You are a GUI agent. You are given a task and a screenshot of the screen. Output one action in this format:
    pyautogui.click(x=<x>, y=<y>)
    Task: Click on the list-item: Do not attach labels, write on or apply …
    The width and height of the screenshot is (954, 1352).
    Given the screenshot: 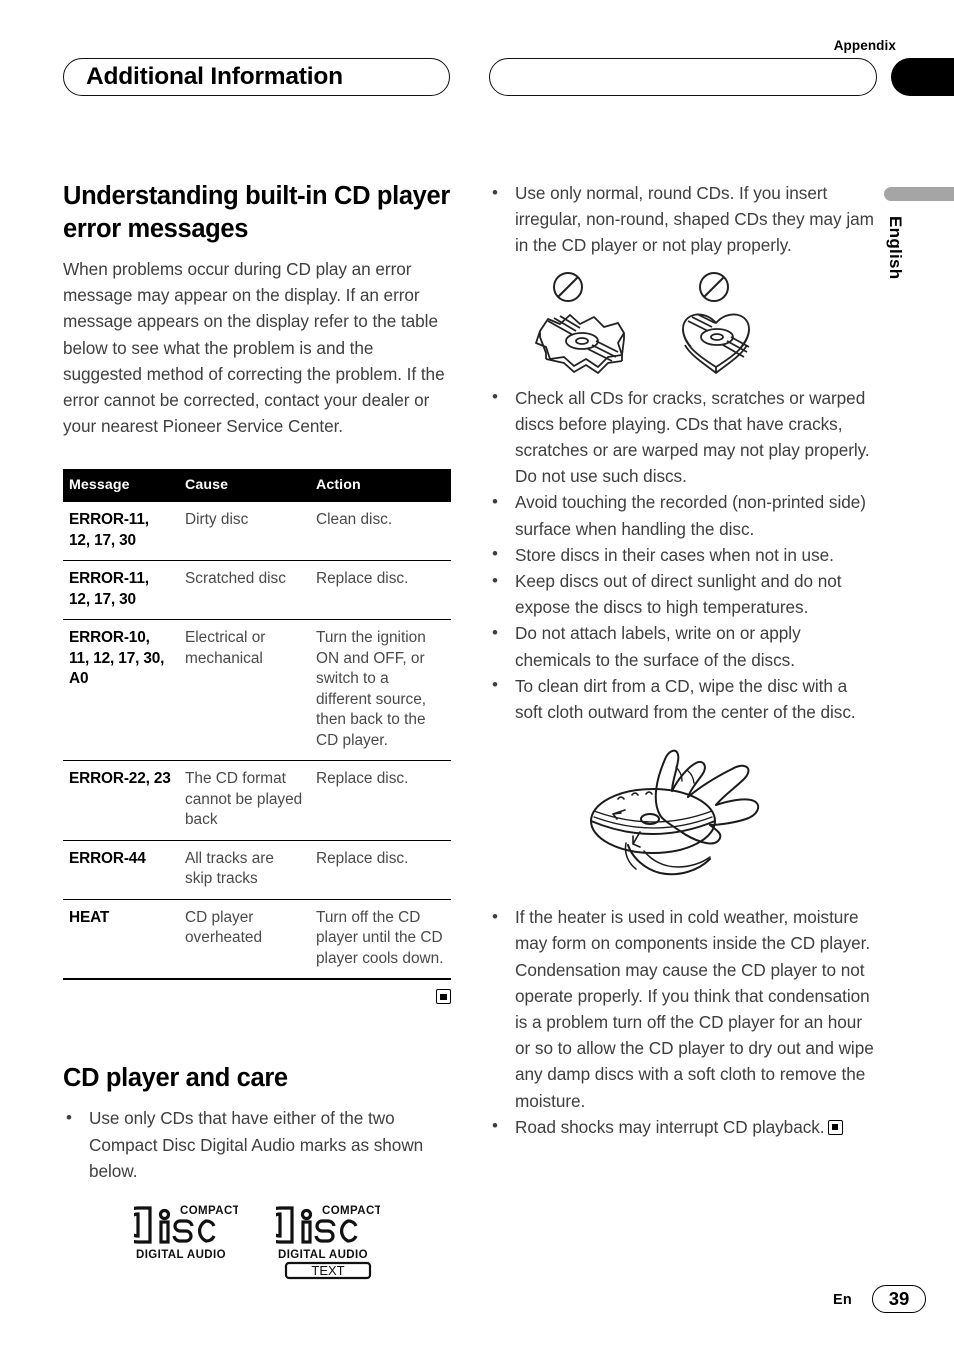 What is the action you would take?
    pyautogui.click(x=683, y=646)
    